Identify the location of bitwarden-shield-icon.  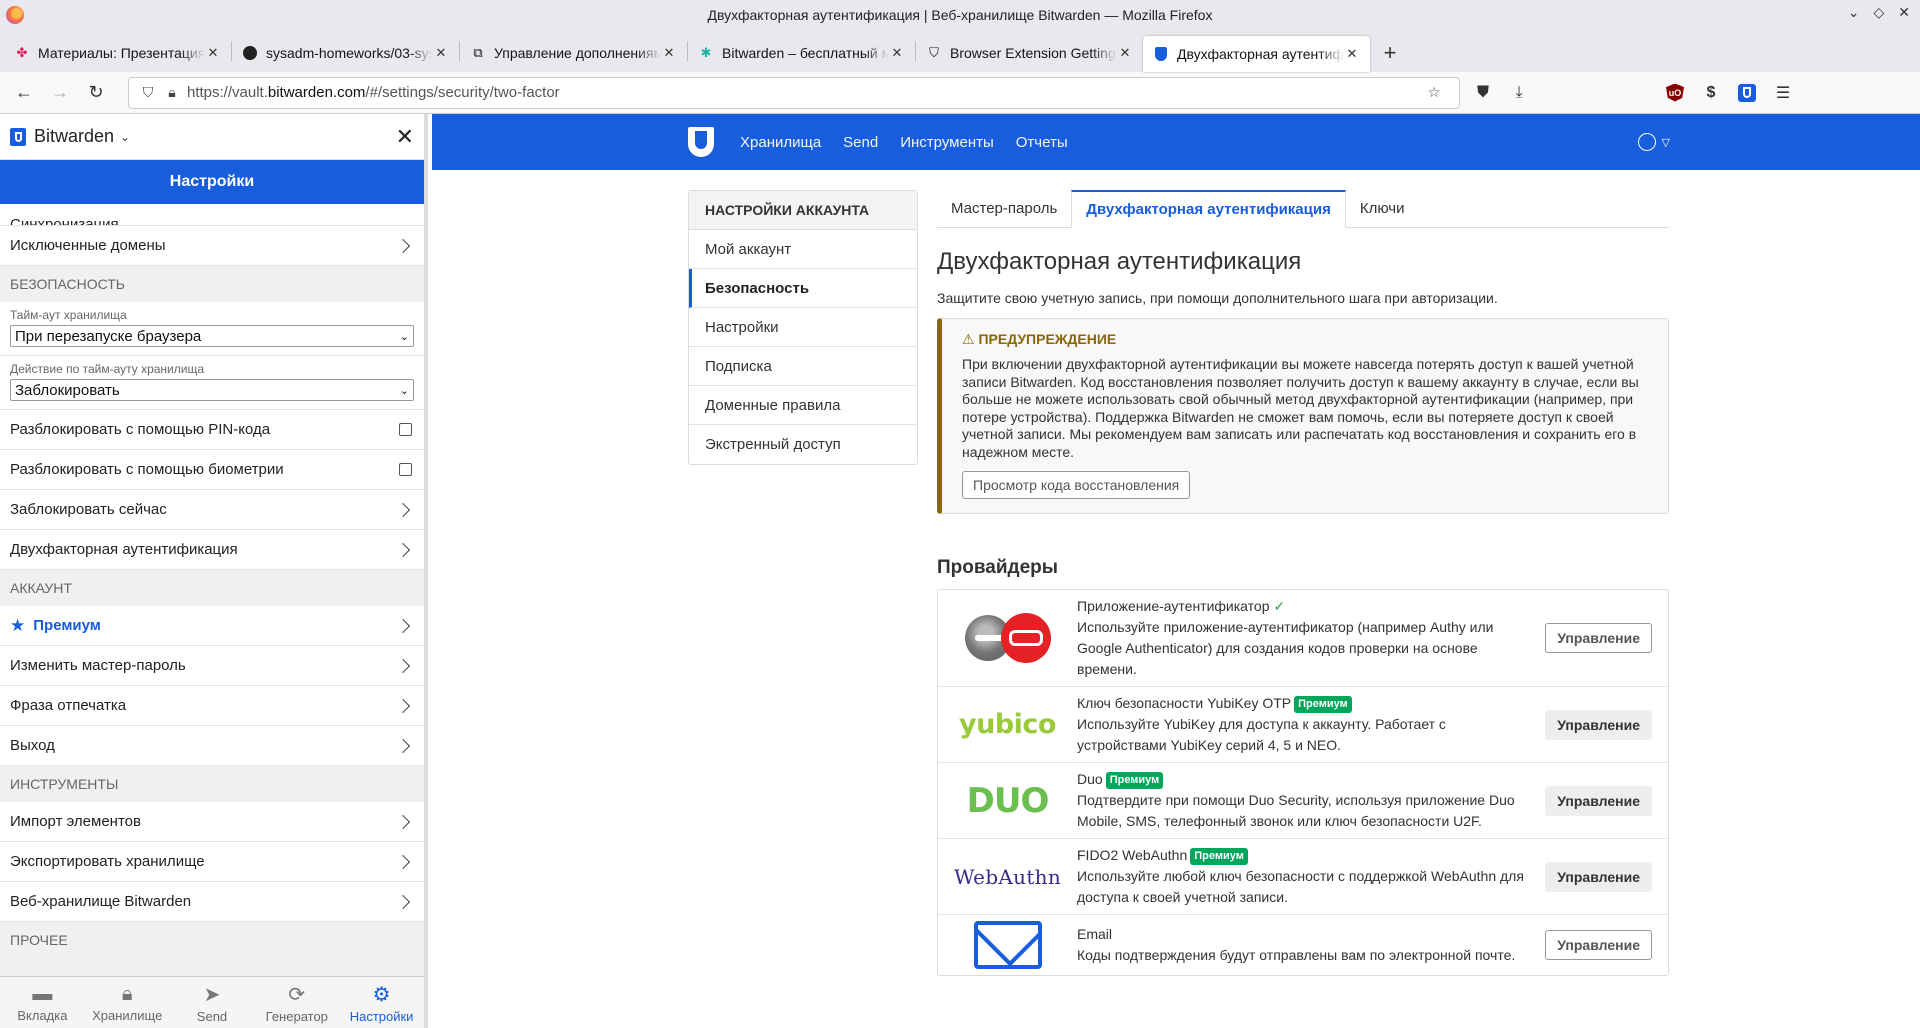
(701, 142).